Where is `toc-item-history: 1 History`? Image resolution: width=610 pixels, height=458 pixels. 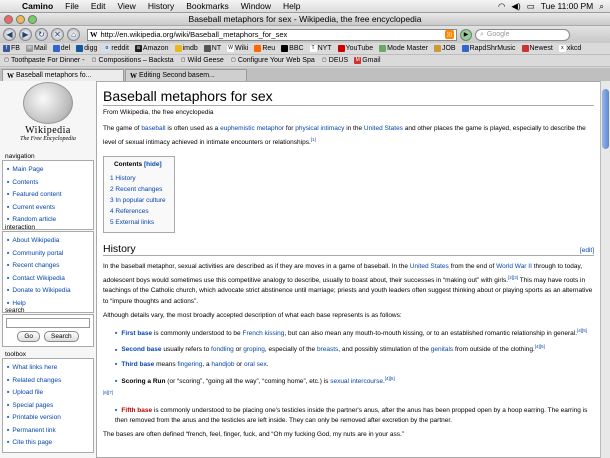 toc-item-history: 1 History is located at coordinates (123, 178).